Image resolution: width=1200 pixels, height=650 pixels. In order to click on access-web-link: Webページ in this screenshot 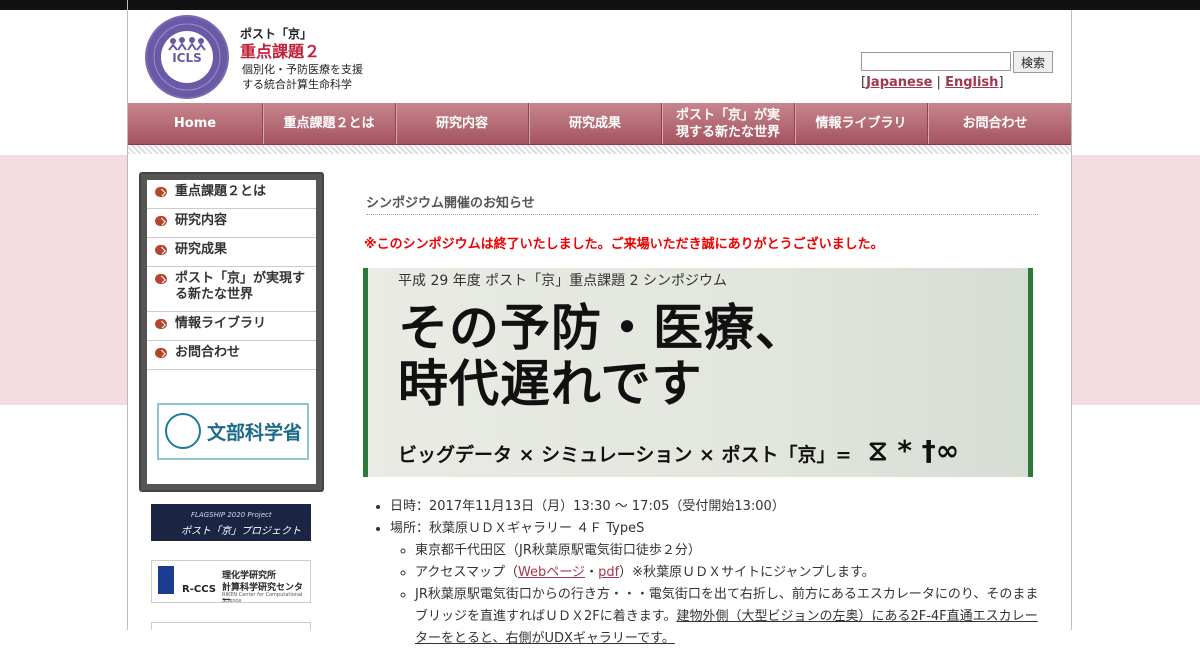, I will do `click(551, 572)`.